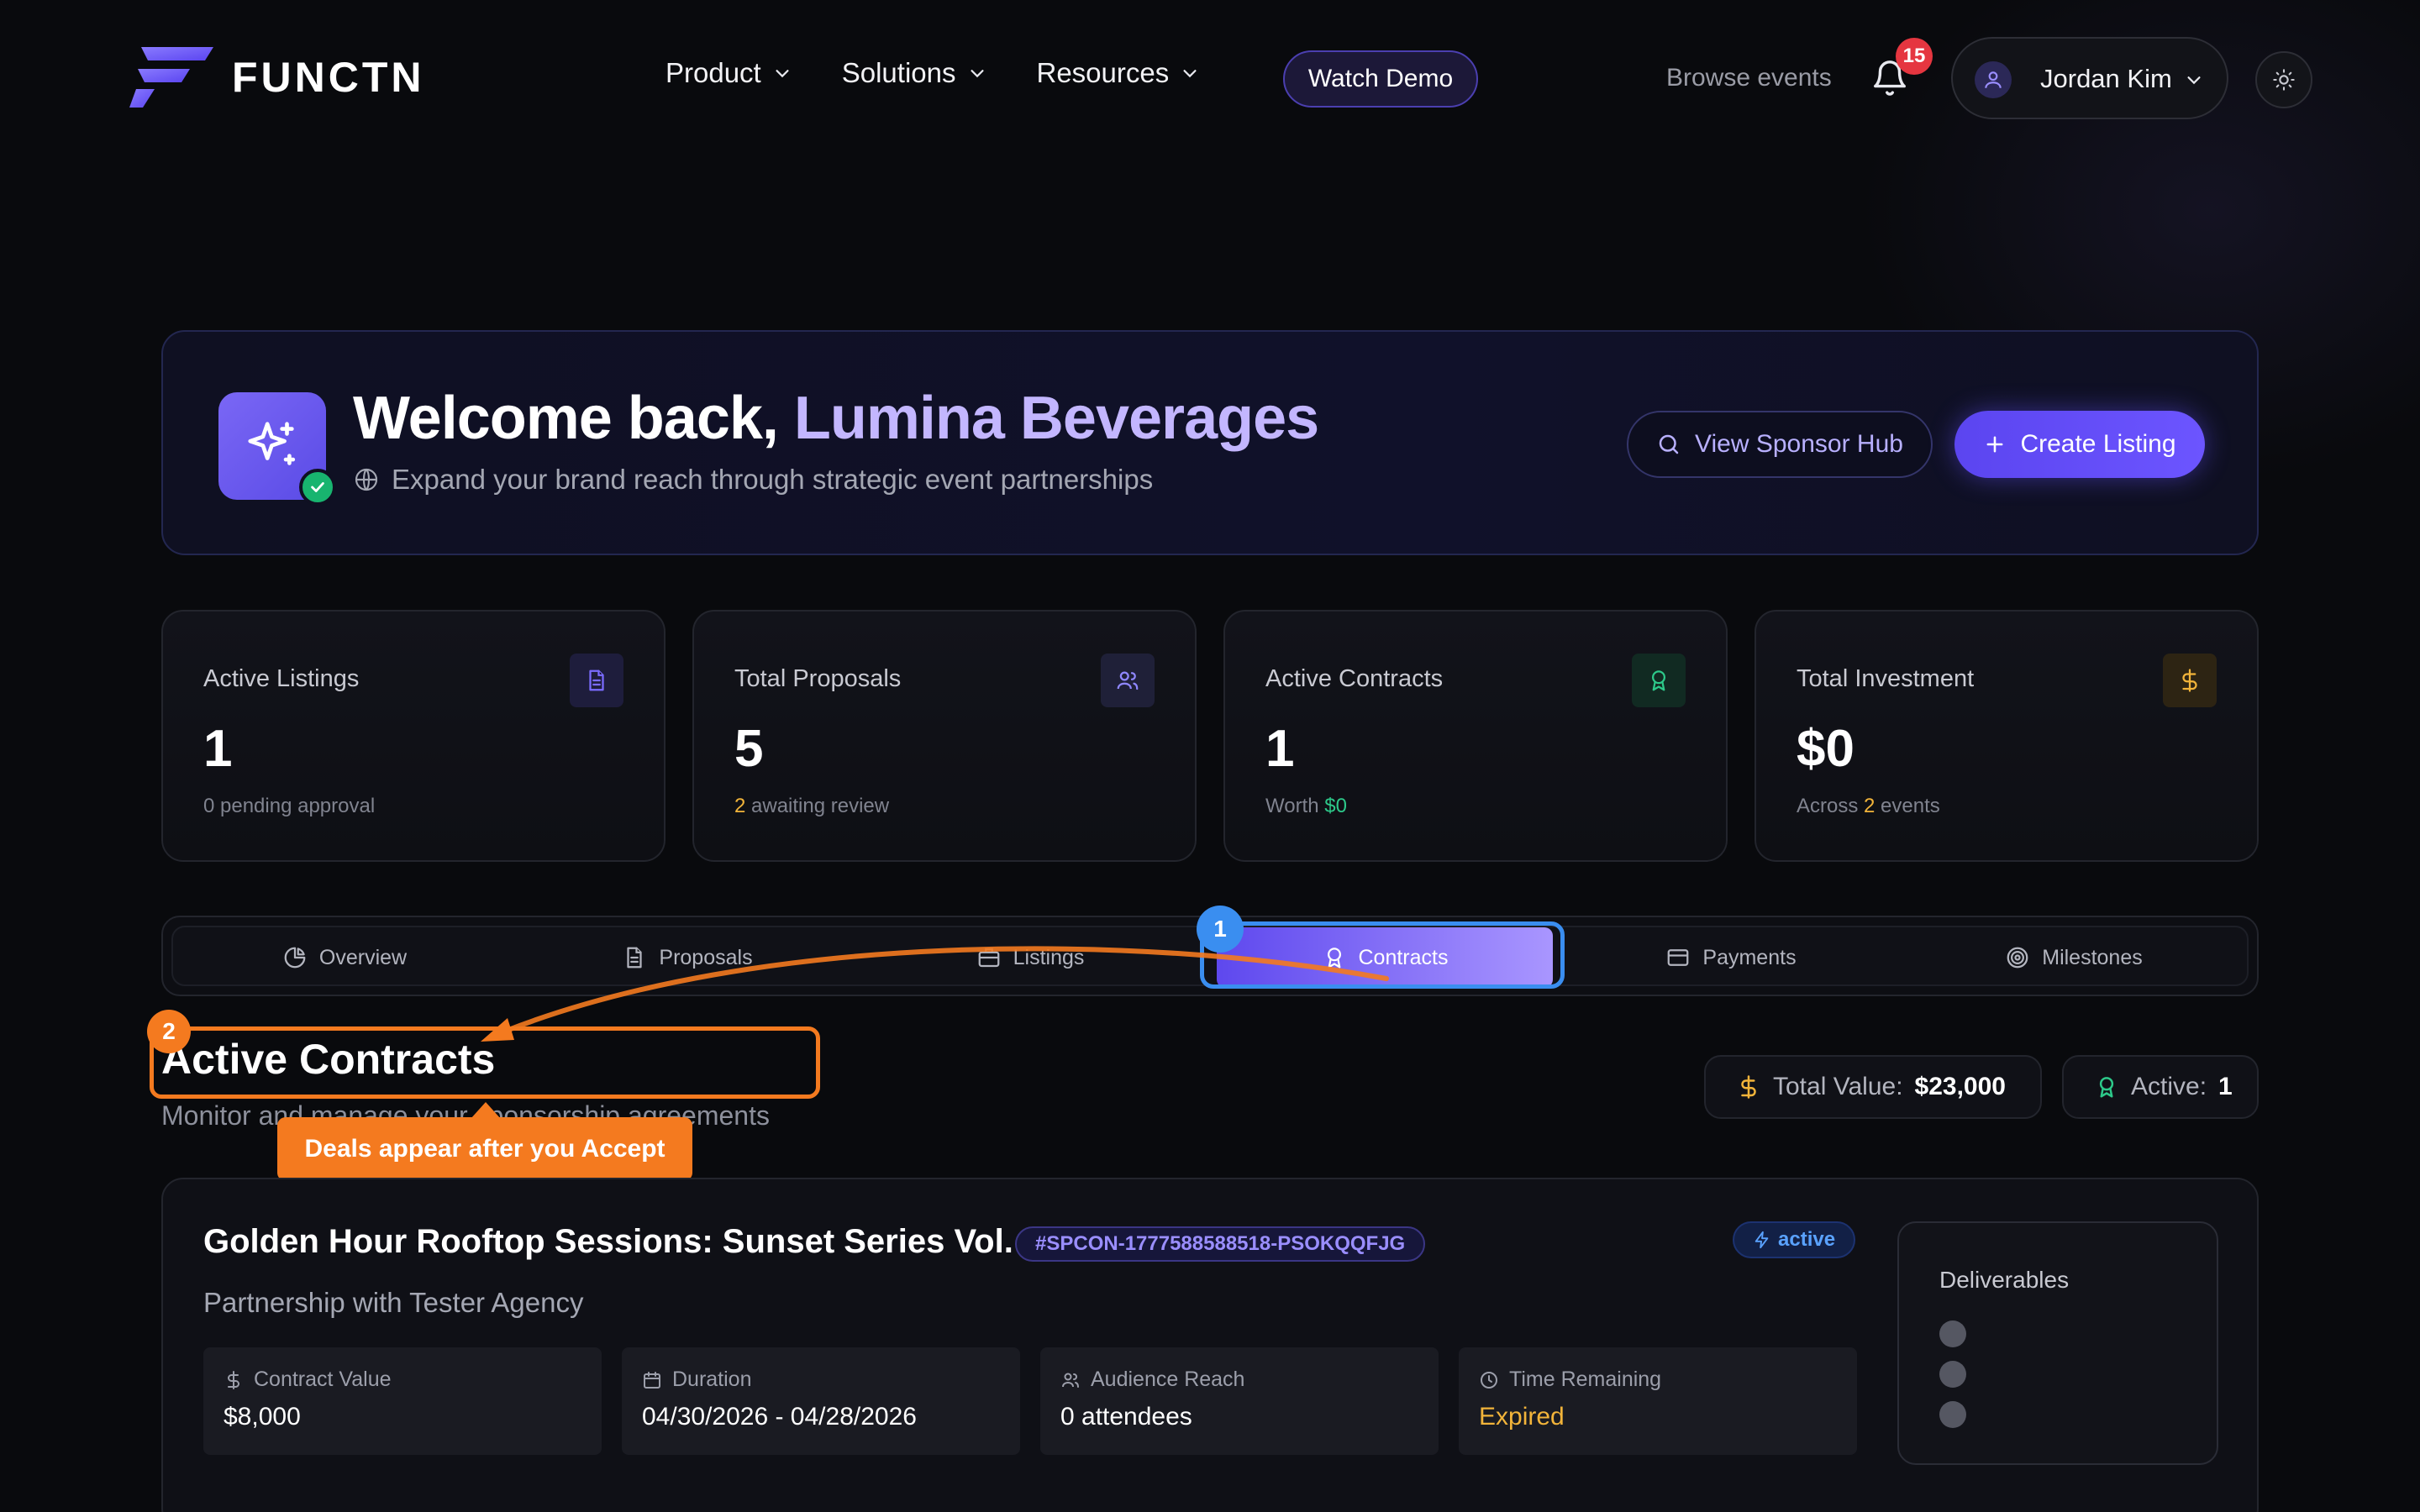 Image resolution: width=2420 pixels, height=1512 pixels. I want to click on user-menu: Jordan Kim, so click(2089, 78).